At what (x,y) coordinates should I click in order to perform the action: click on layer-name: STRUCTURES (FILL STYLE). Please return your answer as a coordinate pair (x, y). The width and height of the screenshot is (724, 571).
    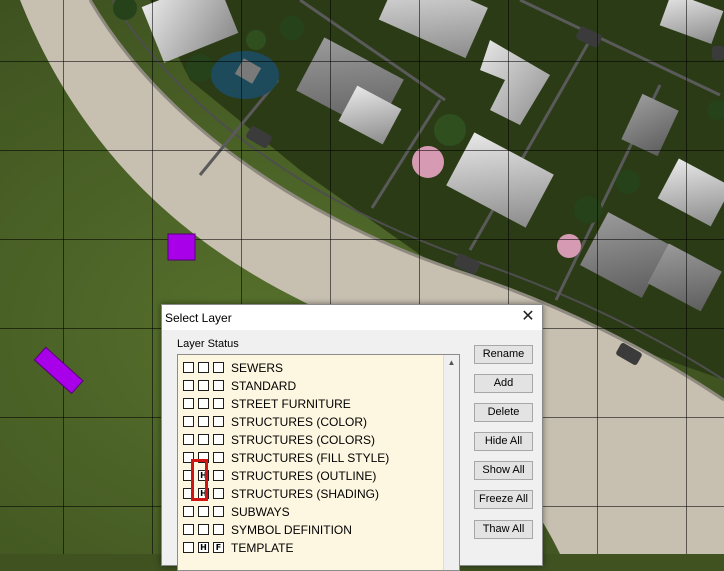
    Looking at the image, I should click on (310, 458).